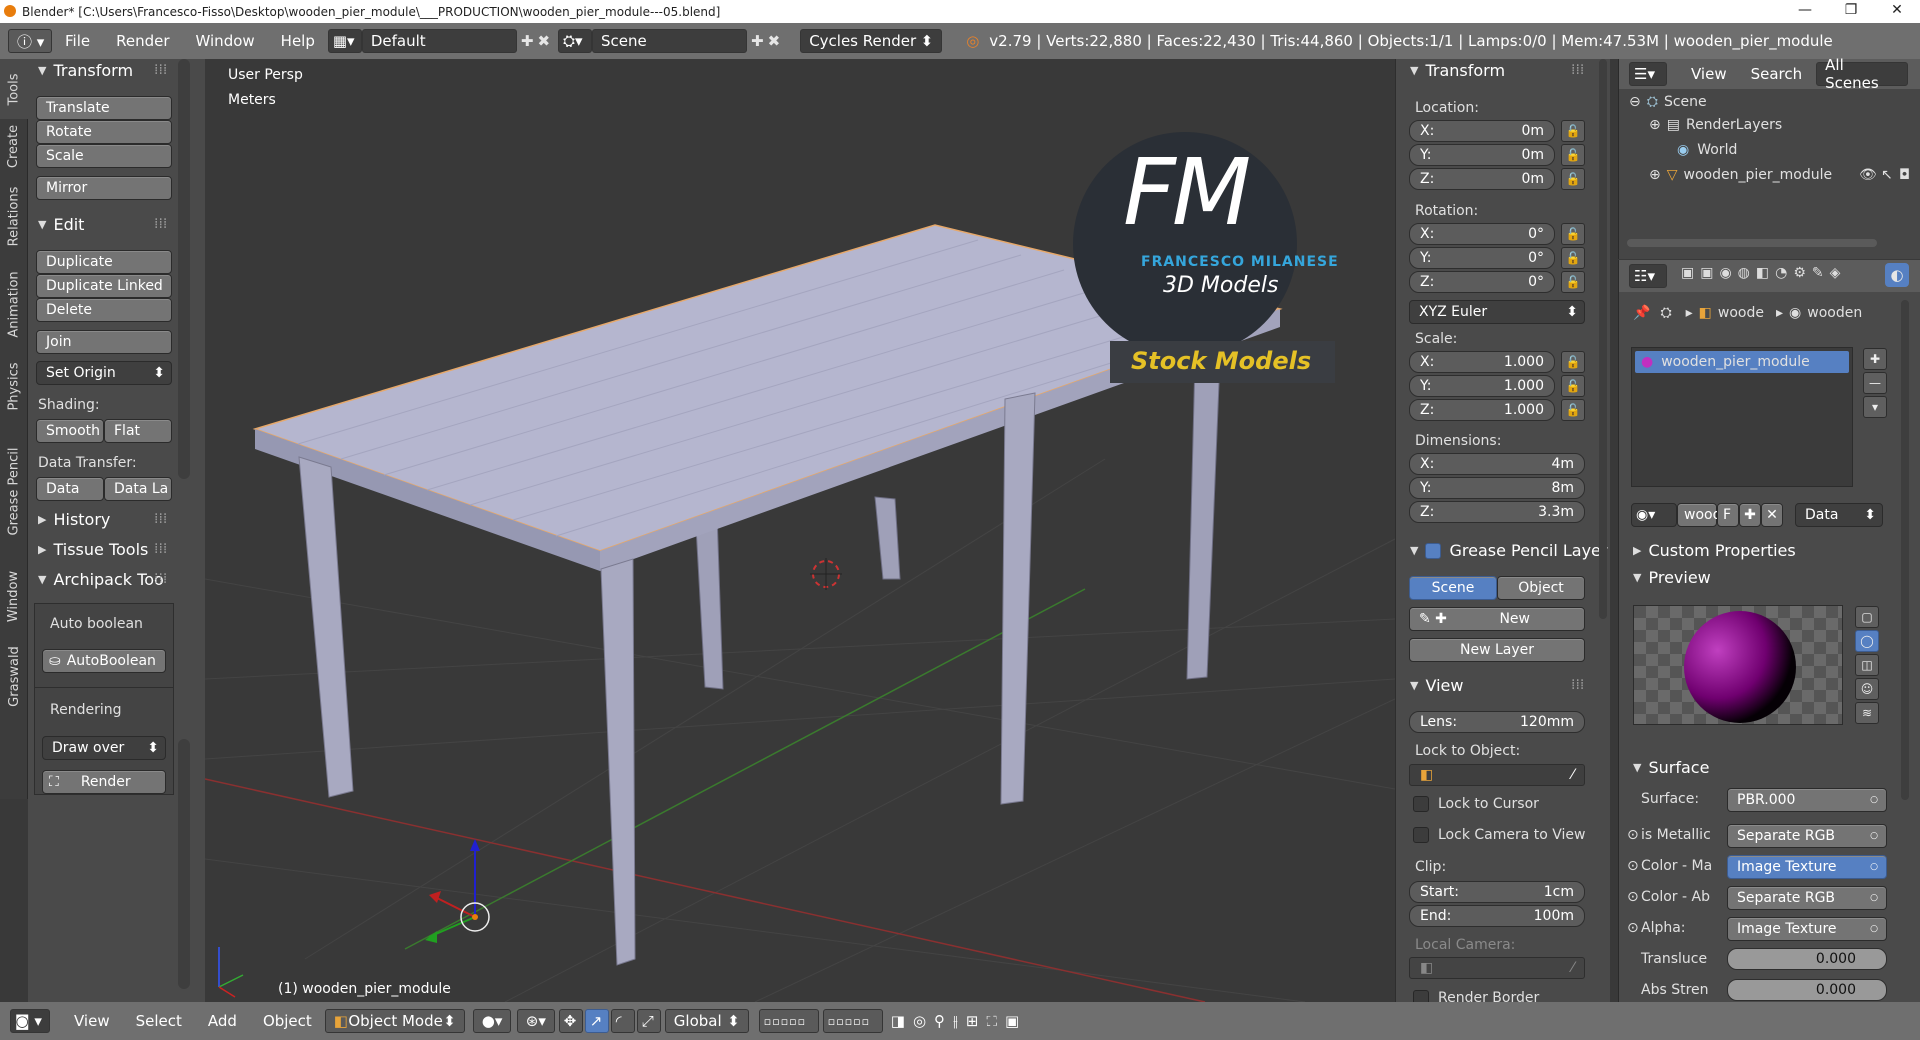 The height and width of the screenshot is (1040, 1920). What do you see at coordinates (1433, 550) in the screenshot?
I see `grease-layer-checkbox` at bounding box center [1433, 550].